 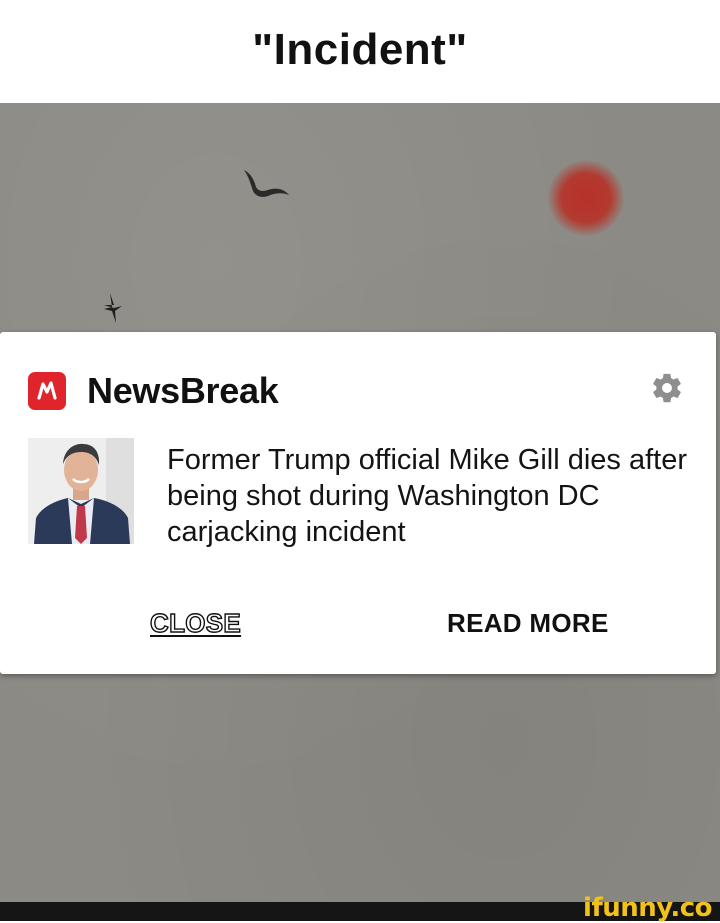 What do you see at coordinates (360, 49) in the screenshot?
I see `caption-text: "Incident"` at bounding box center [360, 49].